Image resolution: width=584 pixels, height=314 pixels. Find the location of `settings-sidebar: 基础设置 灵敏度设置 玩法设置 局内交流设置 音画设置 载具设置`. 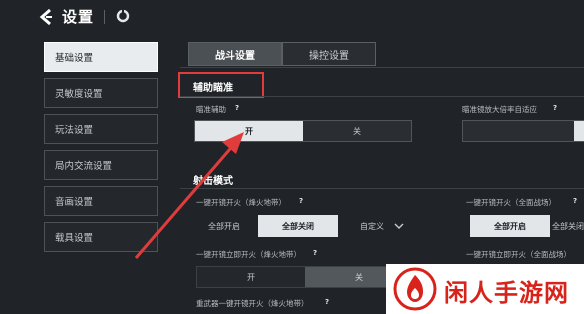

settings-sidebar: 基础设置 灵敏度设置 玩法设置 局内交流设置 音画设置 载具设置 is located at coordinates (101, 150).